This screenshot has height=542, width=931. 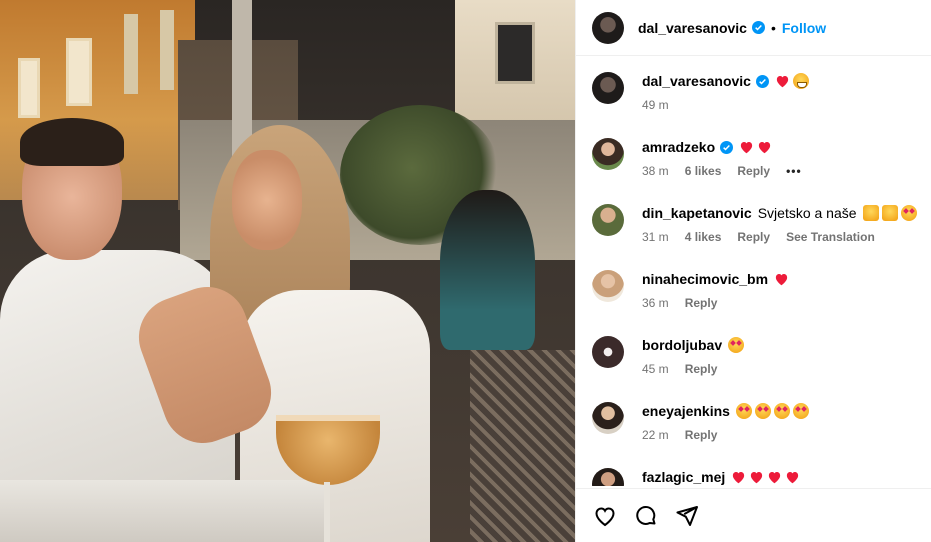 What do you see at coordinates (830, 237) in the screenshot?
I see `see-translation-button: See Translation` at bounding box center [830, 237].